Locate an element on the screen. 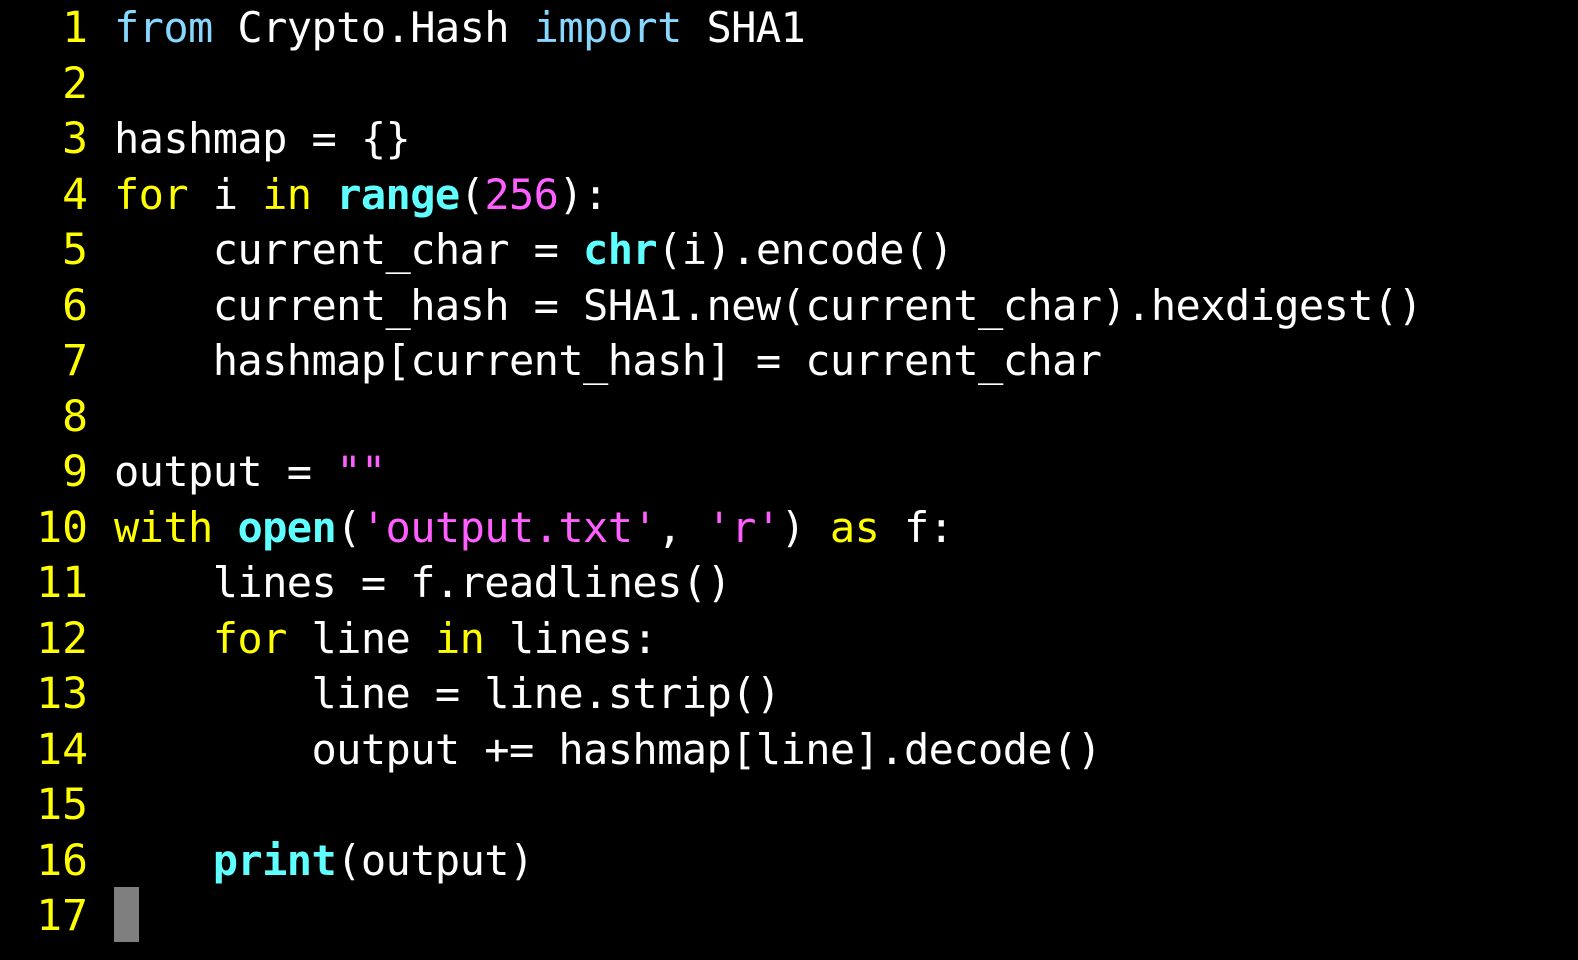 The image size is (1578, 960). line-number: 14 is located at coordinates (62, 750).